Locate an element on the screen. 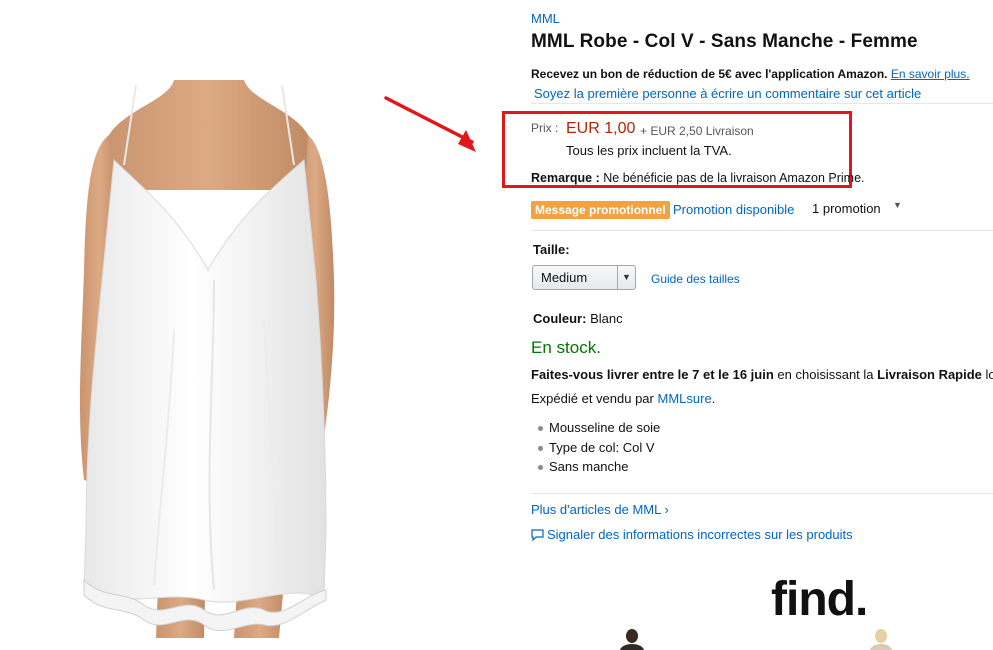 The width and height of the screenshot is (993, 650). promotion-count: 1 promotion is located at coordinates (846, 208).